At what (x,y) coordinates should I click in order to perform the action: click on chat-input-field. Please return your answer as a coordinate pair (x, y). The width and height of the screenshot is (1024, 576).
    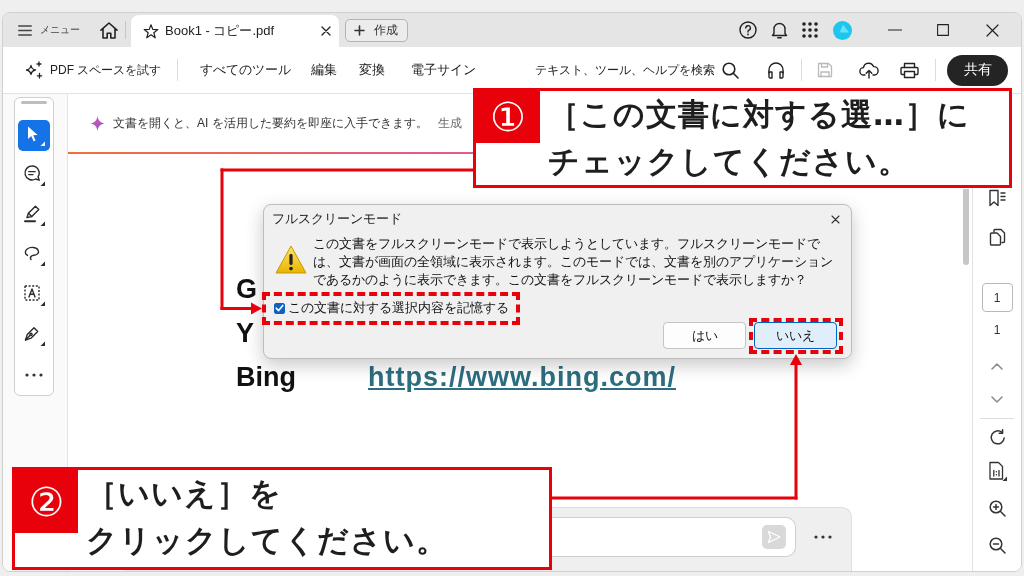
    Looking at the image, I should click on (674, 537).